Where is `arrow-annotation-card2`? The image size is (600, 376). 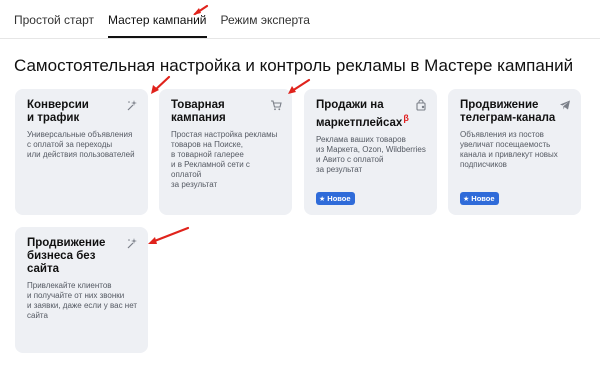
arrow-annotation-card2 is located at coordinates (299, 86).